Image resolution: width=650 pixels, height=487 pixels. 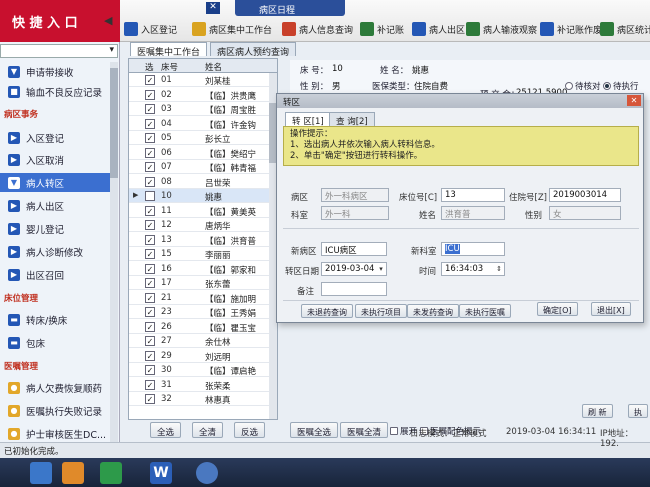 I want to click on sidebar-item-discharge: ▶ 病人出区, so click(x=56, y=205).